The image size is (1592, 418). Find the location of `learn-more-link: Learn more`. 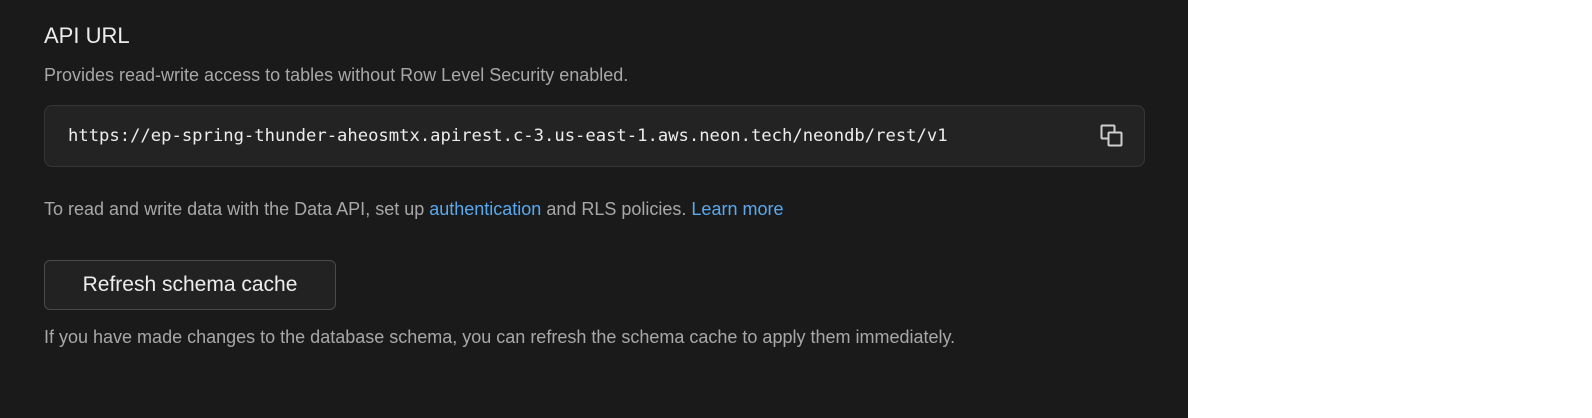

learn-more-link: Learn more is located at coordinates (737, 209).